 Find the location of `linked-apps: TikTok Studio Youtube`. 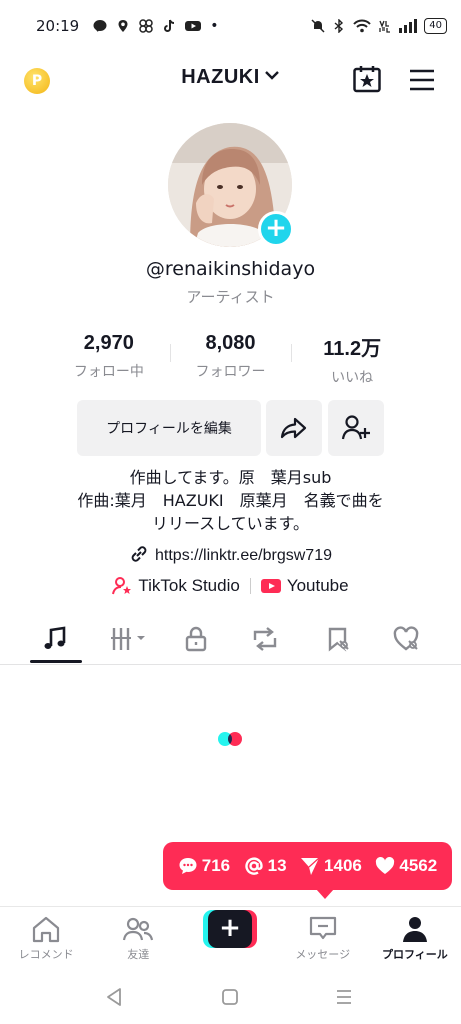

linked-apps: TikTok Studio Youtube is located at coordinates (230, 586).